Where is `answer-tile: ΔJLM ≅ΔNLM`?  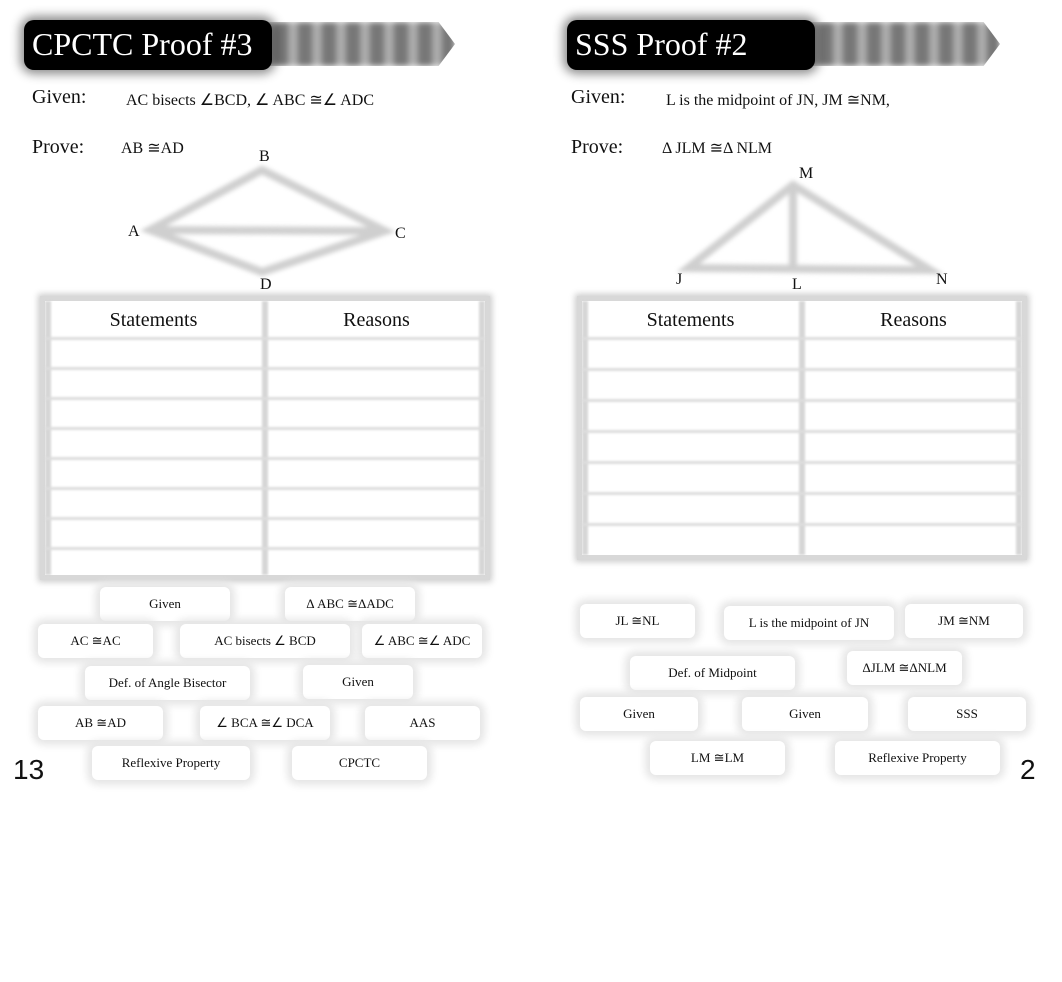
answer-tile: ΔJLM ≅ΔNLM is located at coordinates (904, 668).